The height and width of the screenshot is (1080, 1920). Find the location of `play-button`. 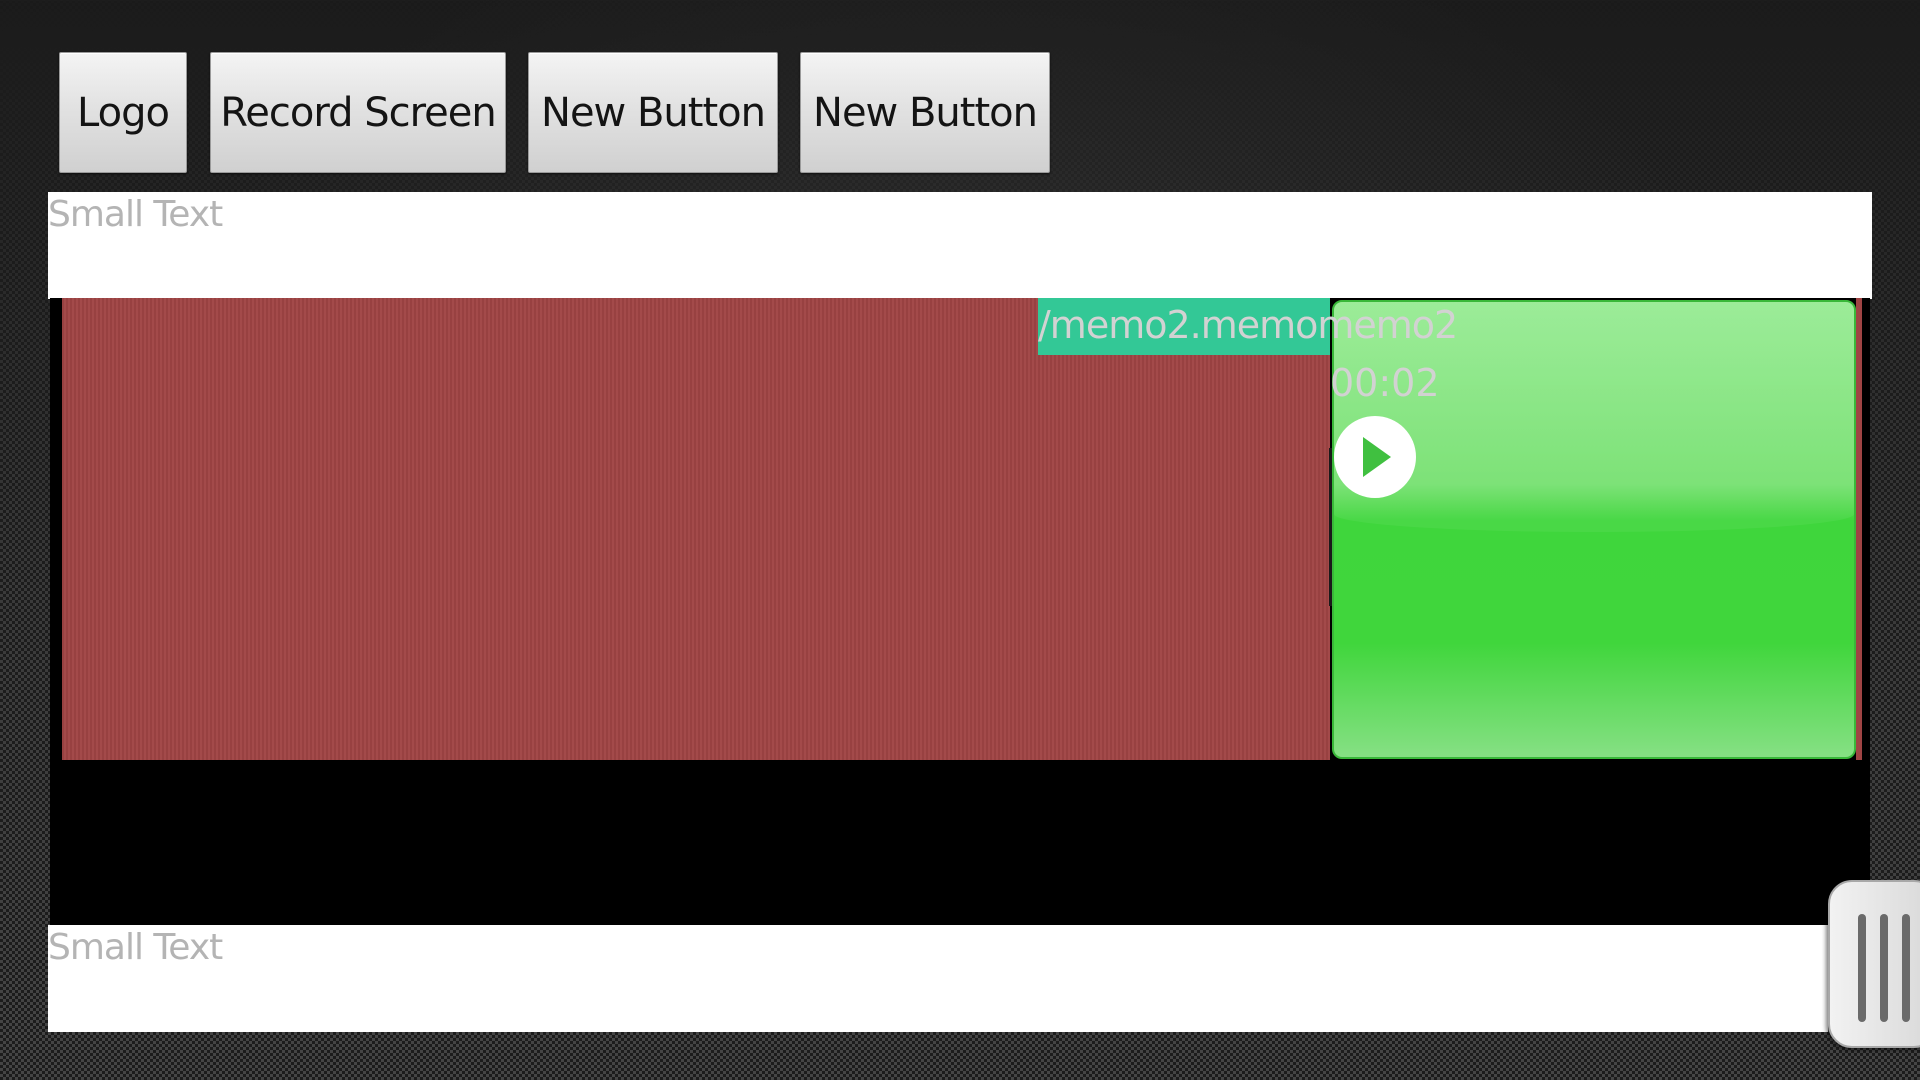

play-button is located at coordinates (1375, 457).